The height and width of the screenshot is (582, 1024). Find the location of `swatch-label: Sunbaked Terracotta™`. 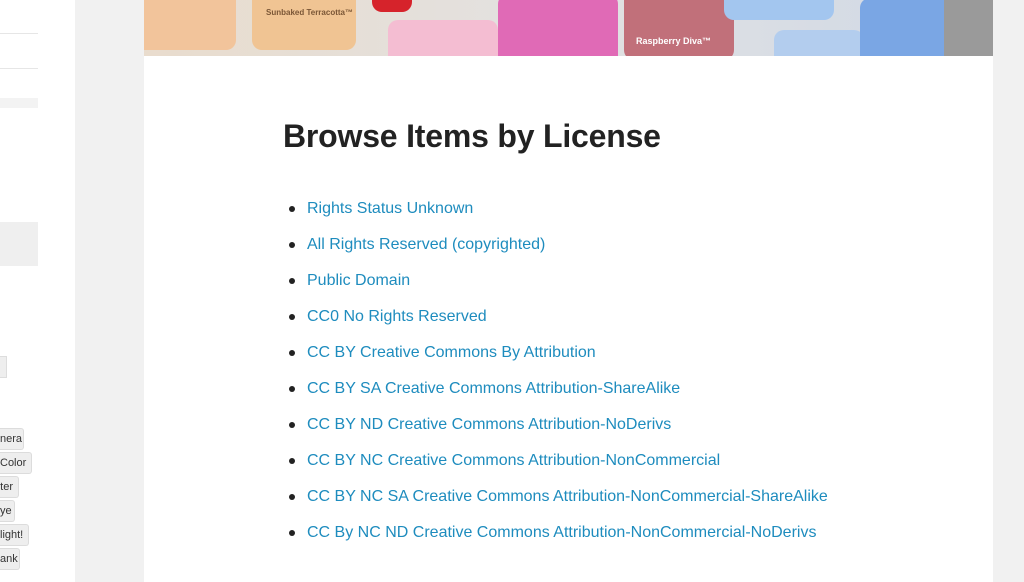

swatch-label: Sunbaked Terracotta™ is located at coordinates (309, 12).